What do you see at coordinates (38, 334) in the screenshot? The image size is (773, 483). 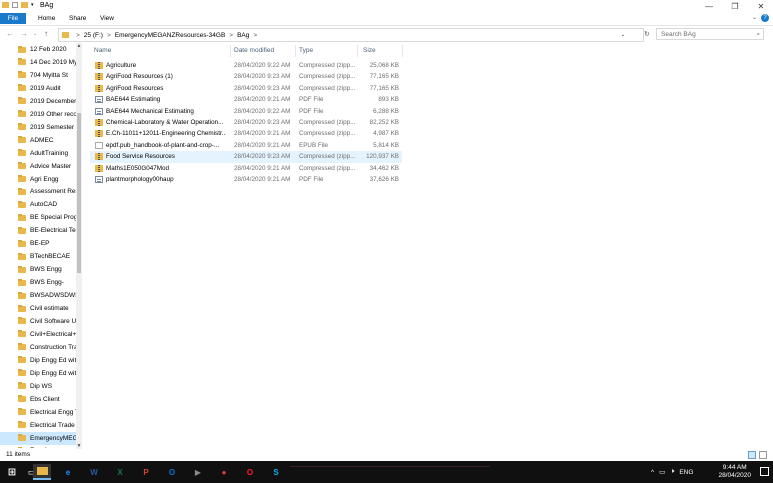 I see `sidebar-item: Civil+Electrical+` at bounding box center [38, 334].